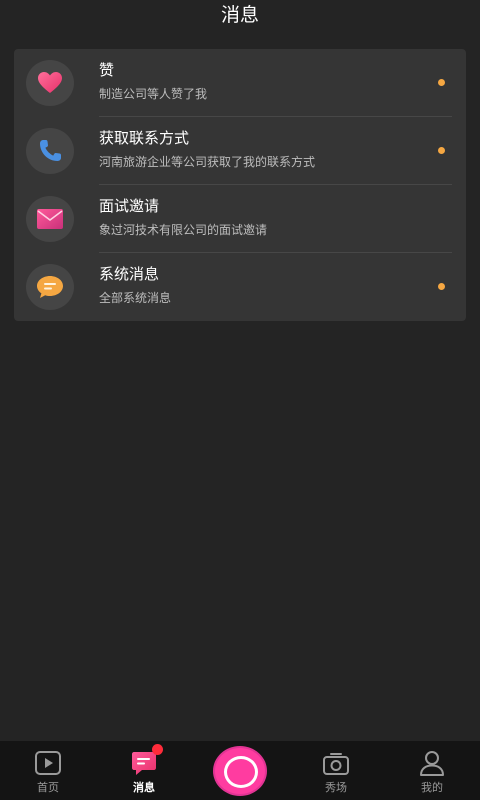 The height and width of the screenshot is (800, 480). What do you see at coordinates (240, 83) in the screenshot?
I see `message-item-likes: 赞 制造公司等人赞了我` at bounding box center [240, 83].